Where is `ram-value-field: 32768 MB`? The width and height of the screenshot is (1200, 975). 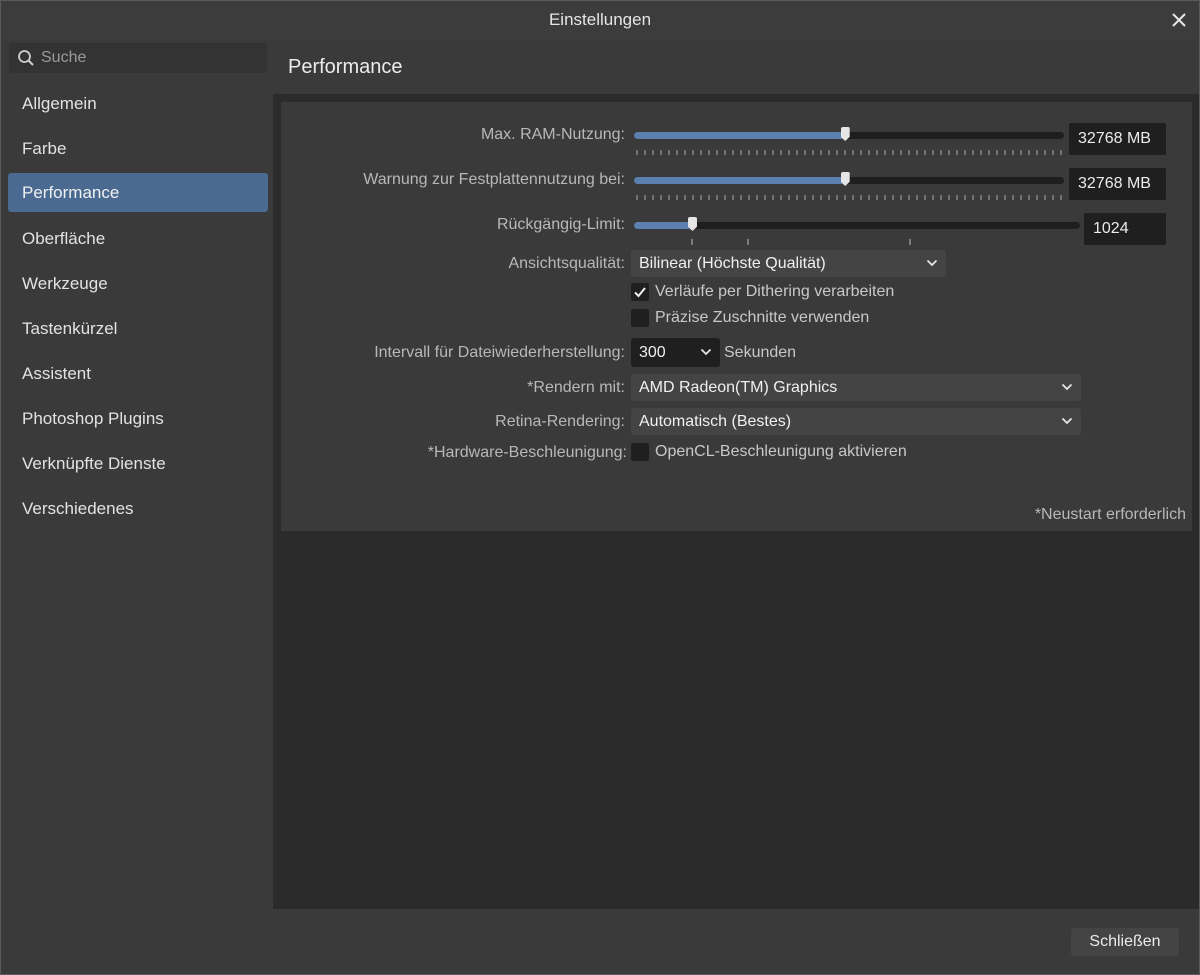 ram-value-field: 32768 MB is located at coordinates (1117, 139).